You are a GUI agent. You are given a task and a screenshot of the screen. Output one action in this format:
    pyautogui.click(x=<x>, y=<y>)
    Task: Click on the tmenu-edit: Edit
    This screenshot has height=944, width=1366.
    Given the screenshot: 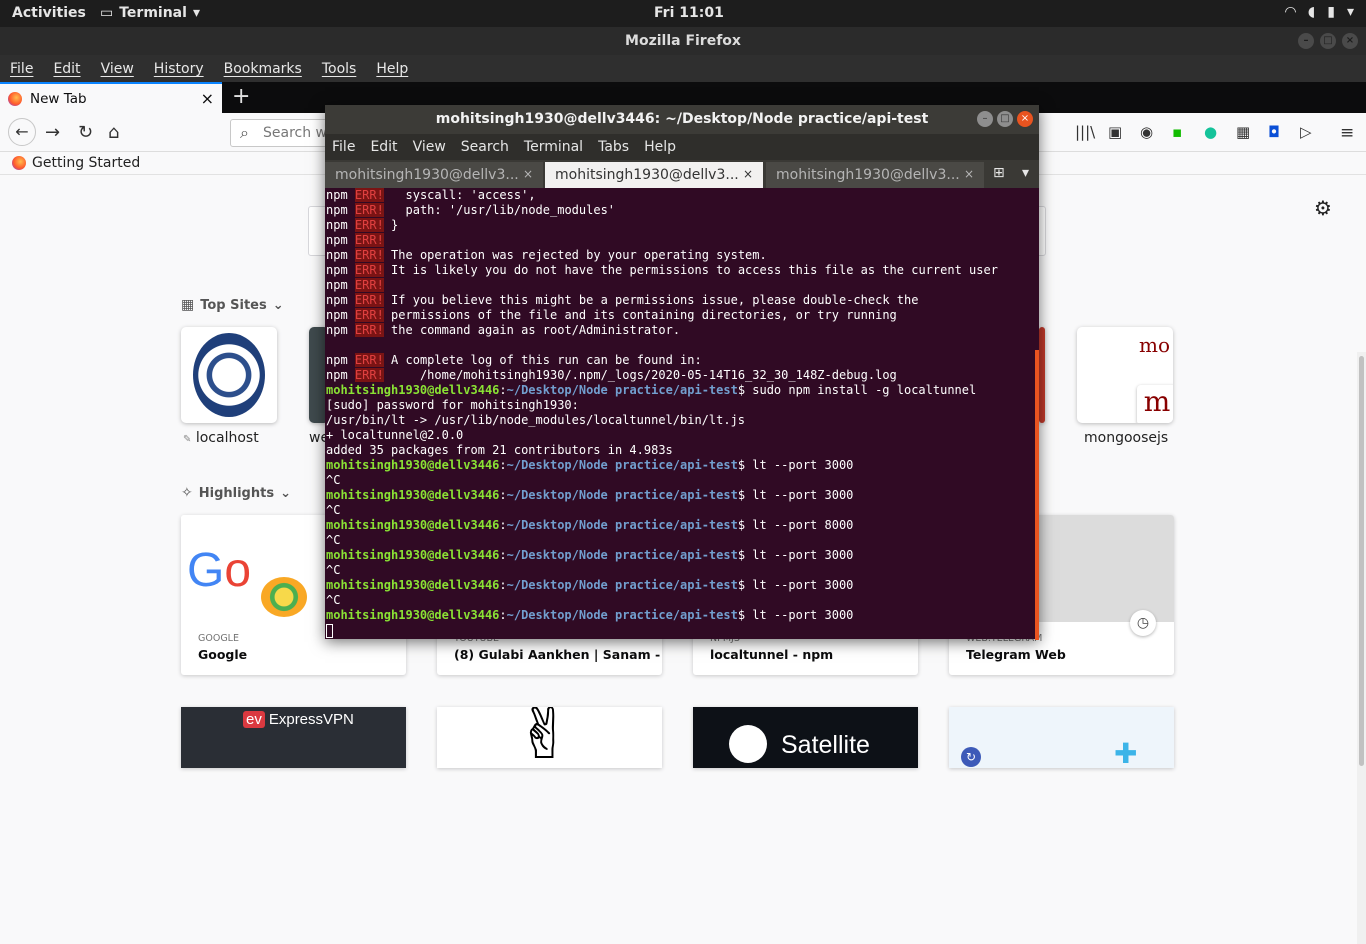 What is the action you would take?
    pyautogui.click(x=383, y=147)
    